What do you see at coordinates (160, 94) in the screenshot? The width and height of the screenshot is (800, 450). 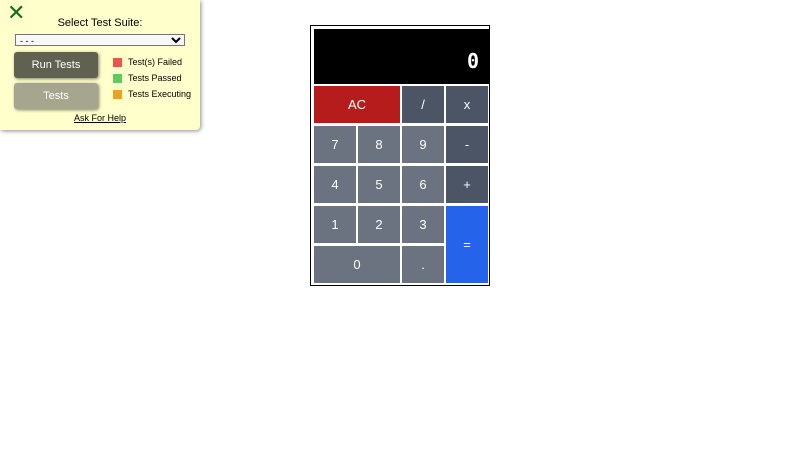 I see `legend-label-executing: Tests Executing` at bounding box center [160, 94].